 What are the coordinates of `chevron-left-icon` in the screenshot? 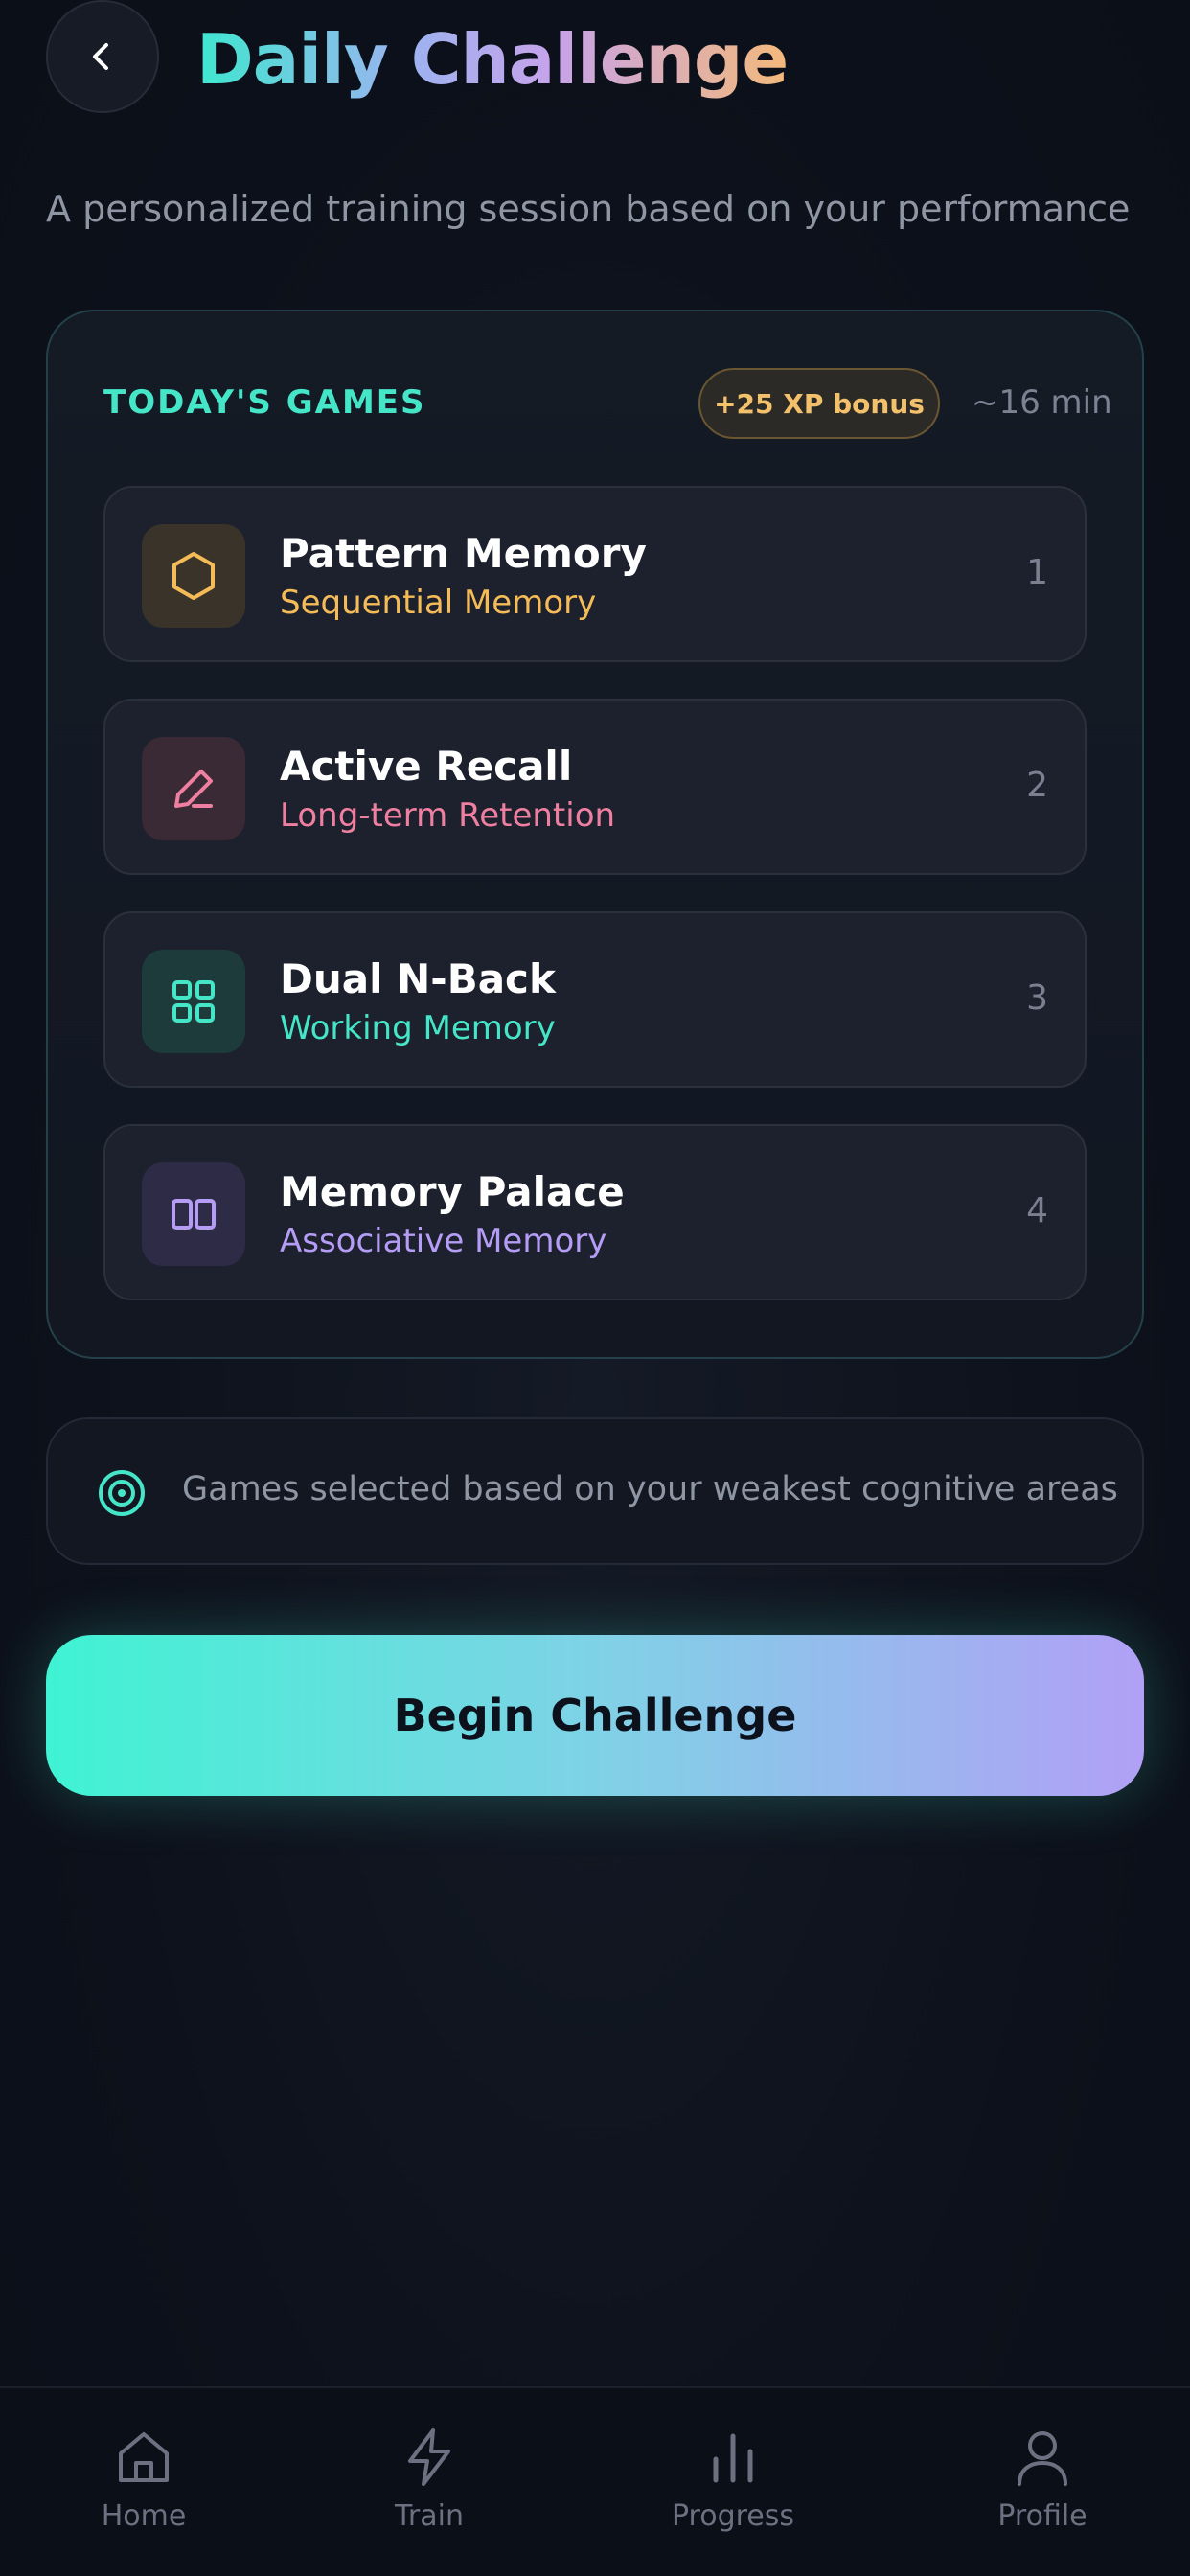 It's located at (101, 56).